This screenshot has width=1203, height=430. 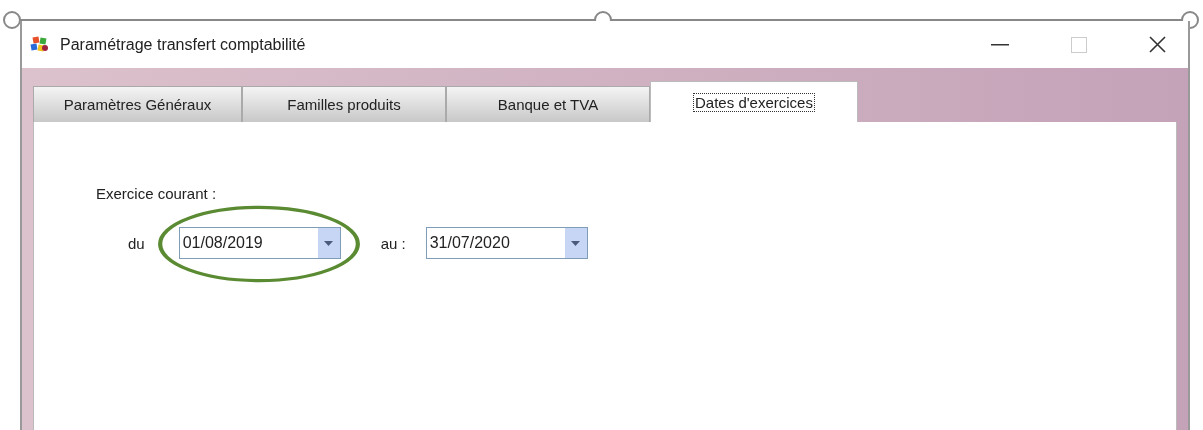 I want to click on date-picker: 31/07/2020, so click(x=506, y=243).